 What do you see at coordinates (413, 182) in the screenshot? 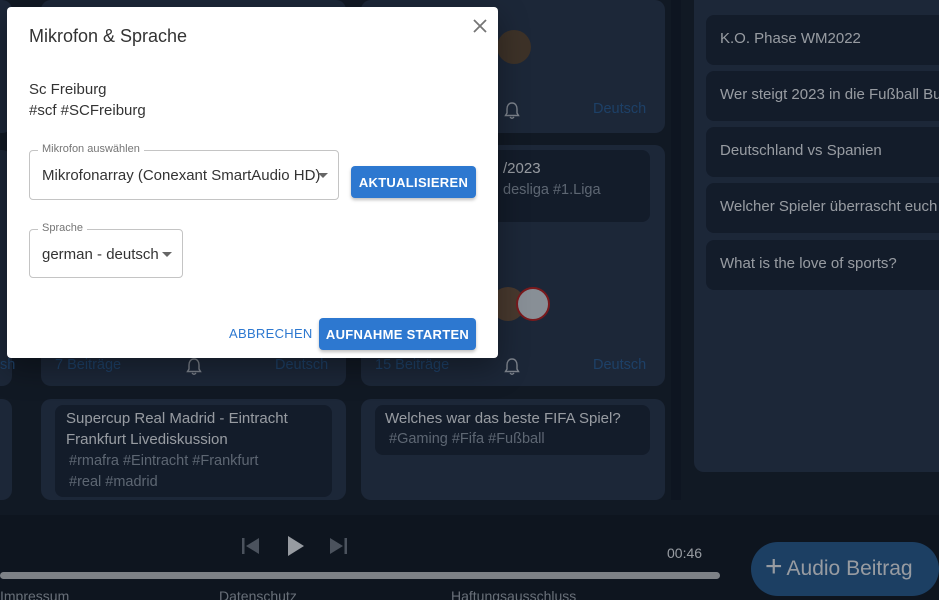
I see `refresh-button: AKTUALISIEREN` at bounding box center [413, 182].